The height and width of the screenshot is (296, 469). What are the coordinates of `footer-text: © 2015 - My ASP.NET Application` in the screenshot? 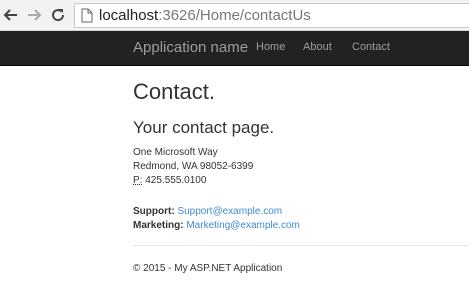 It's located at (208, 268).